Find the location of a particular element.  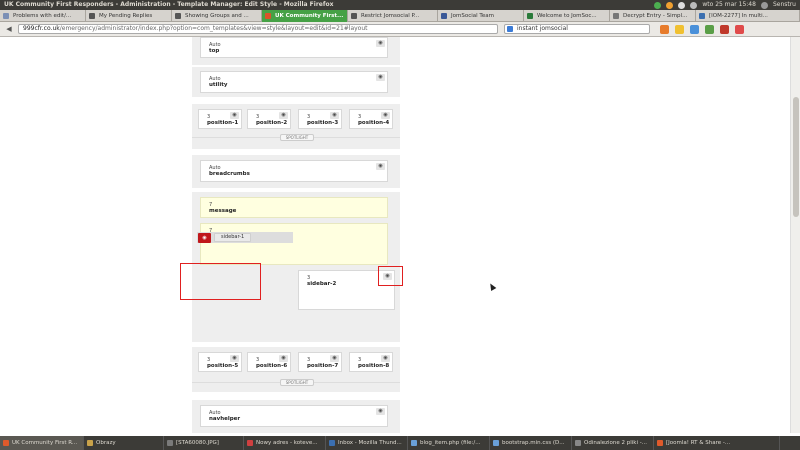

module-position-4: 3 position-4 ◉ is located at coordinates (371, 119).